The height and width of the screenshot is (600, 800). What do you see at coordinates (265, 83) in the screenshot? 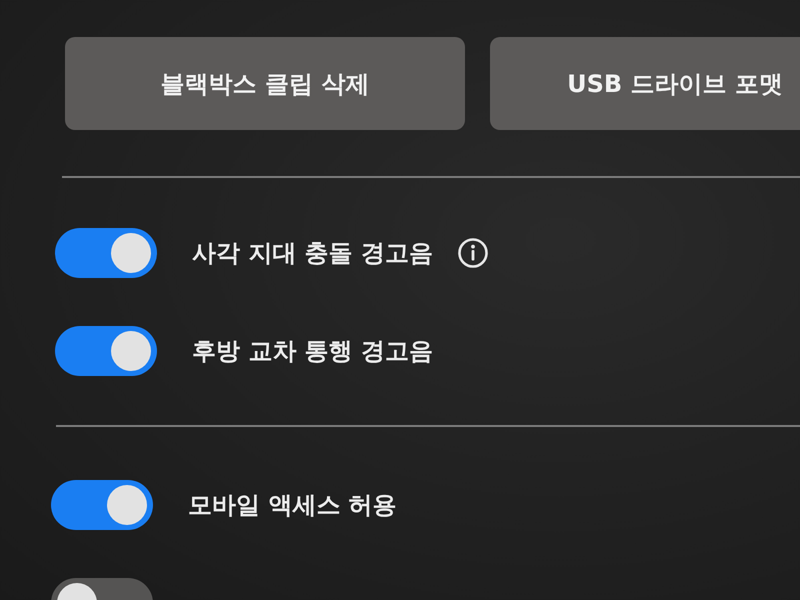
I see `action-button: 블랙박스 클립 삭제` at bounding box center [265, 83].